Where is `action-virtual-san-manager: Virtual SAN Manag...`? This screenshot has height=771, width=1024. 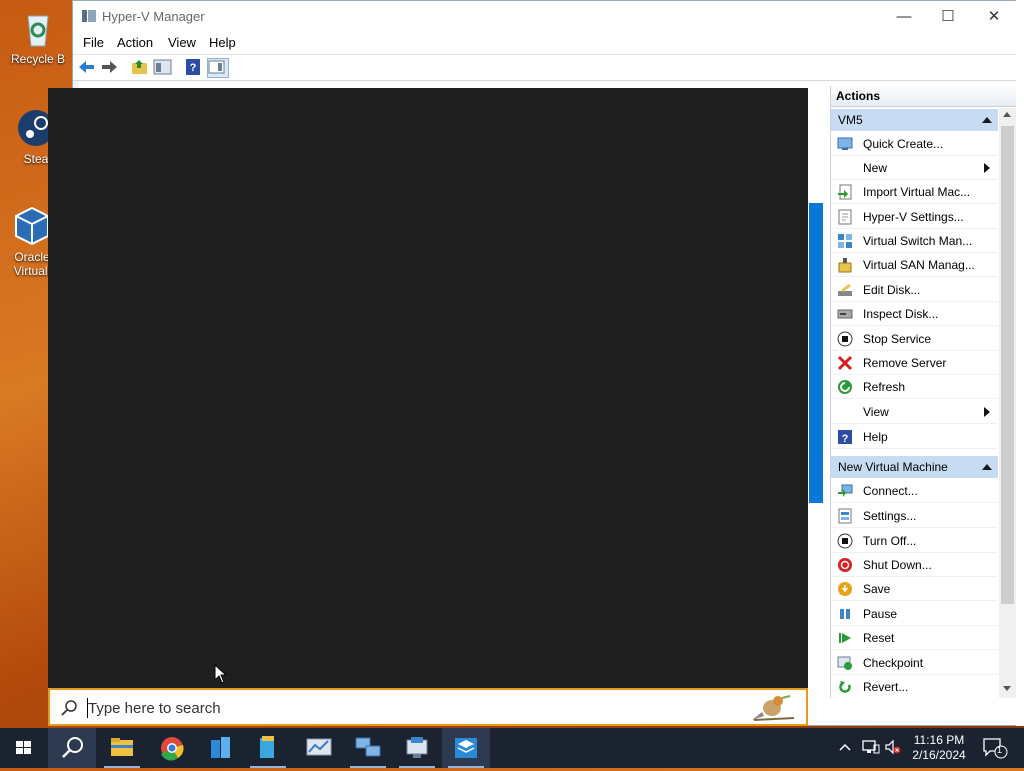 action-virtual-san-manager: Virtual SAN Manag... is located at coordinates (914, 265).